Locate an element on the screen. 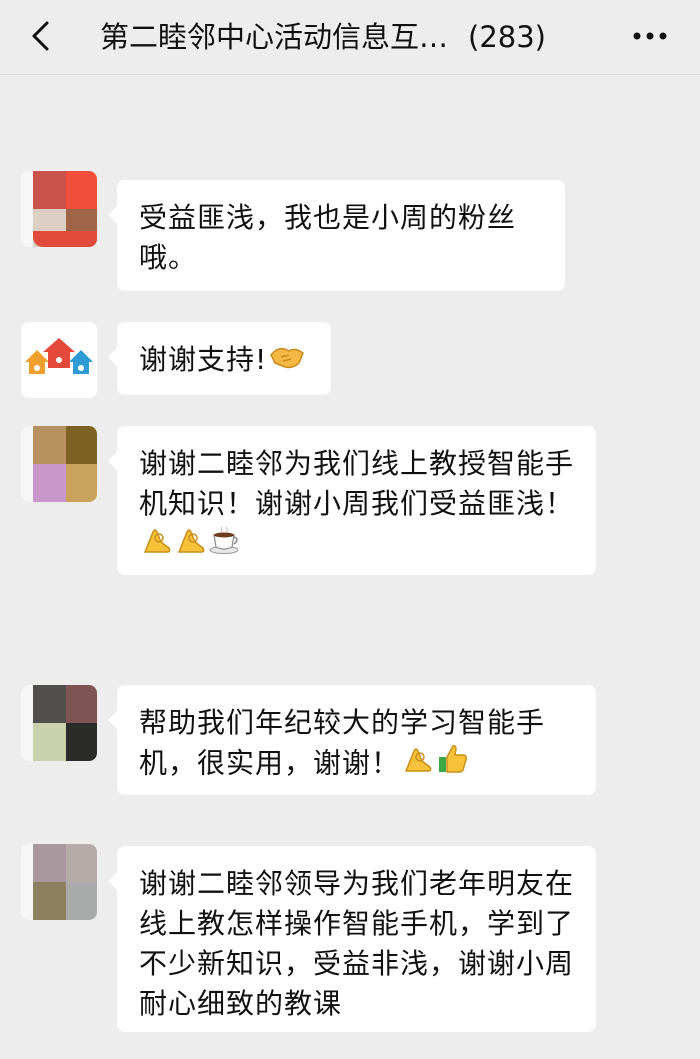 The width and height of the screenshot is (700, 1059). chat-header: 第二睦邻中心活动信息互… (283) is located at coordinates (350, 37).